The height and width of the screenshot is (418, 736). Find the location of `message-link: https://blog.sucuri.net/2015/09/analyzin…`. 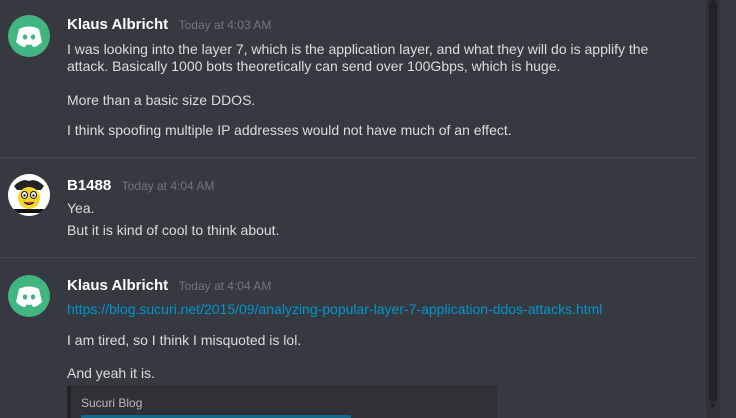

message-link: https://blog.sucuri.net/2015/09/analyzin… is located at coordinates (334, 309).